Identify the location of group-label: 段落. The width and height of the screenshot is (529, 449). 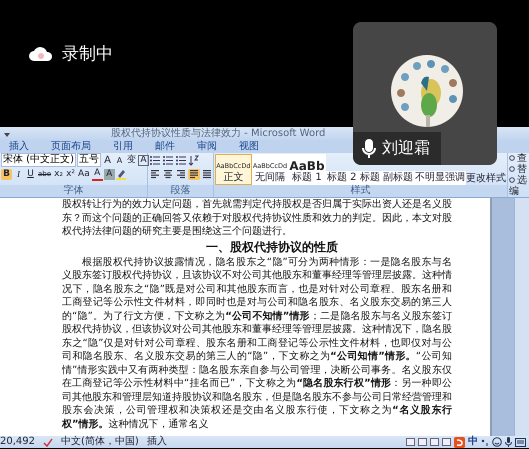
(180, 191).